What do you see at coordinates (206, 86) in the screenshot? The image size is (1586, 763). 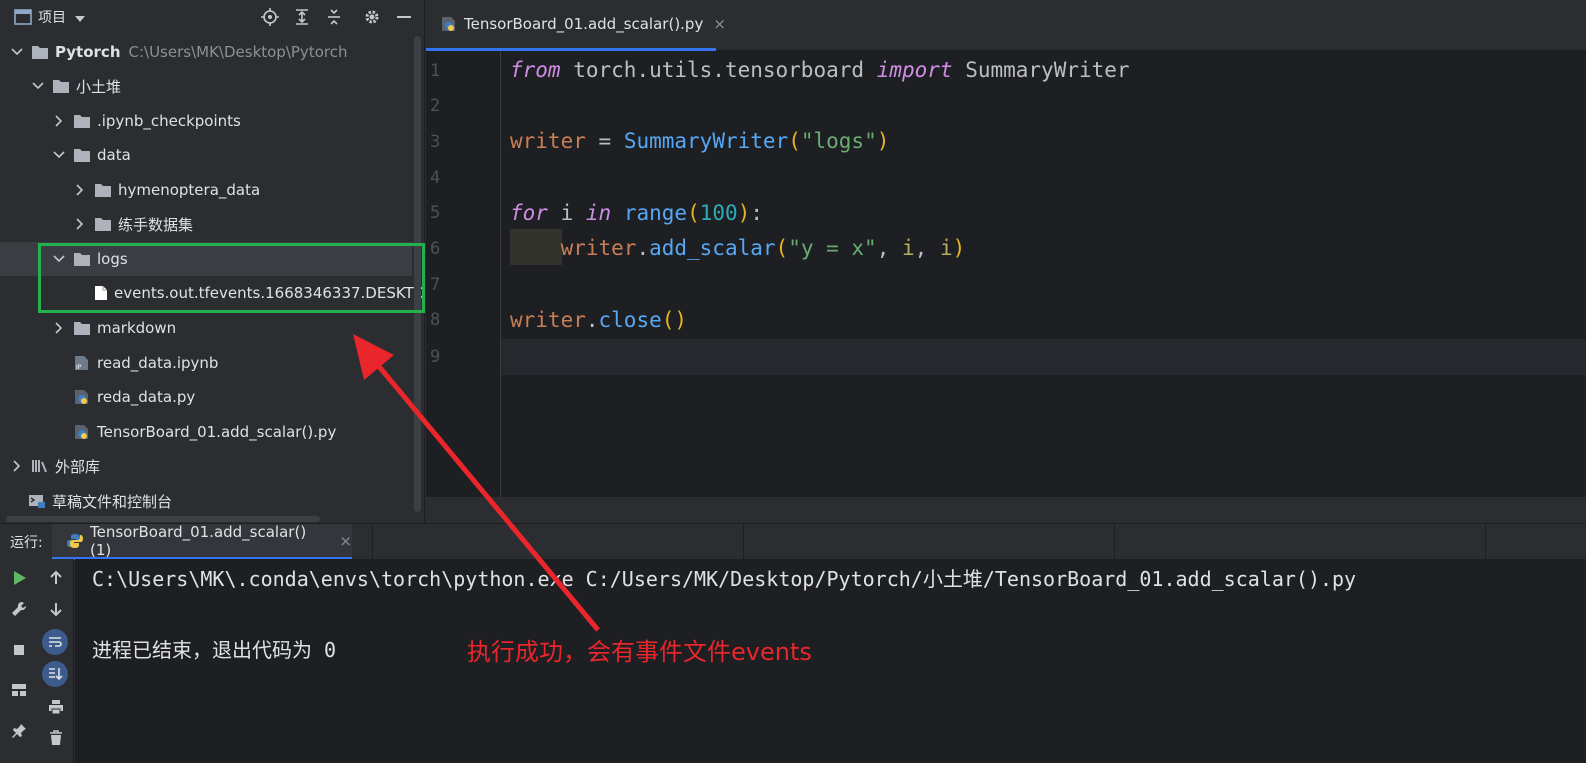 I see `tree-item-xiaotudui: 小土堆` at bounding box center [206, 86].